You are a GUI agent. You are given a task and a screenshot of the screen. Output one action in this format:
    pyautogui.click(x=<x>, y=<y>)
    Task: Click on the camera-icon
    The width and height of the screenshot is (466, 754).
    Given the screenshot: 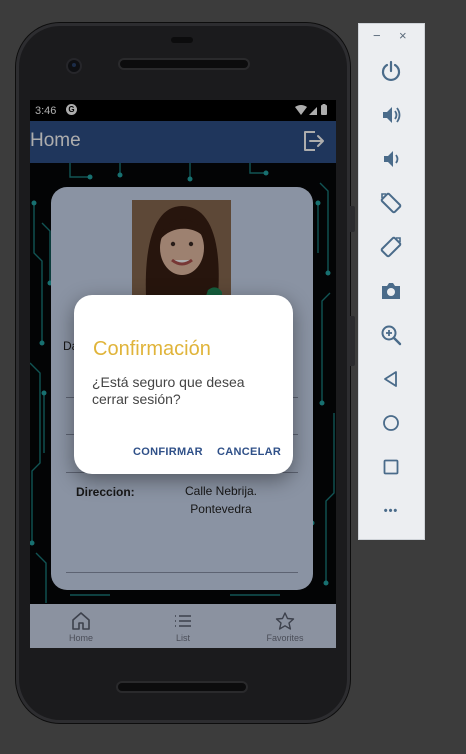 What is the action you would take?
    pyautogui.click(x=391, y=291)
    